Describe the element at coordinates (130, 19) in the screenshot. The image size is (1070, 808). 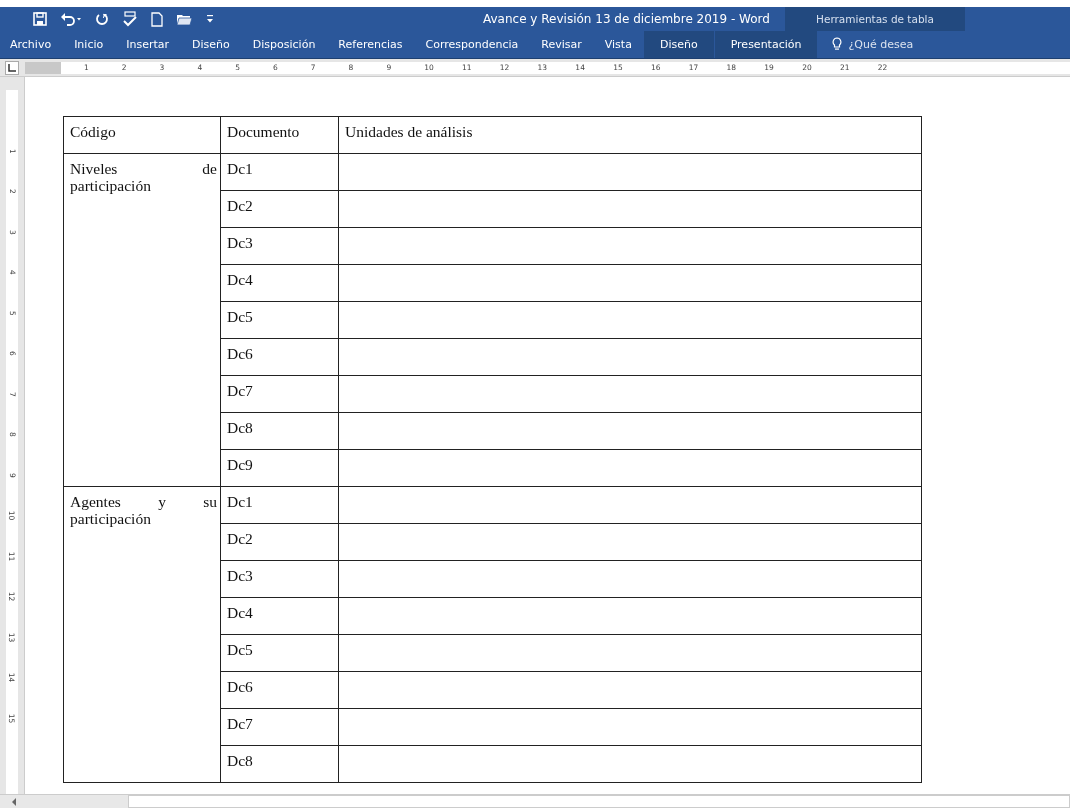
I see `spelling-check-icon` at that location.